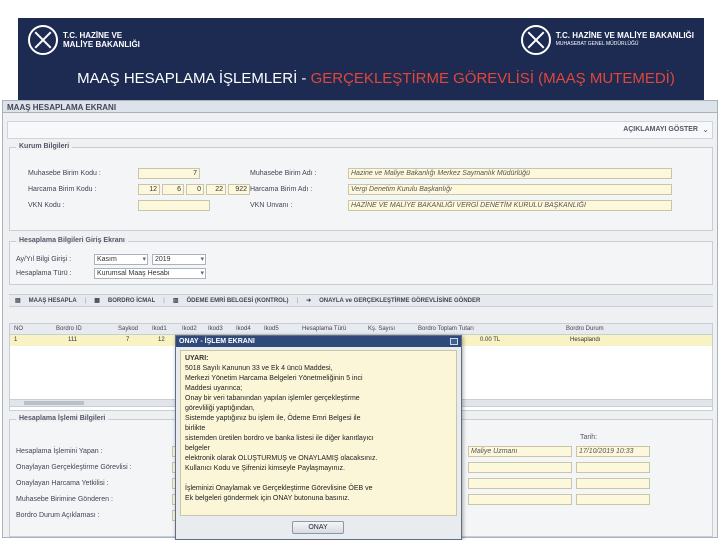 The height and width of the screenshot is (540, 720). What do you see at coordinates (216, 189) in the screenshot?
I see `spending-code-part-4: 22` at bounding box center [216, 189].